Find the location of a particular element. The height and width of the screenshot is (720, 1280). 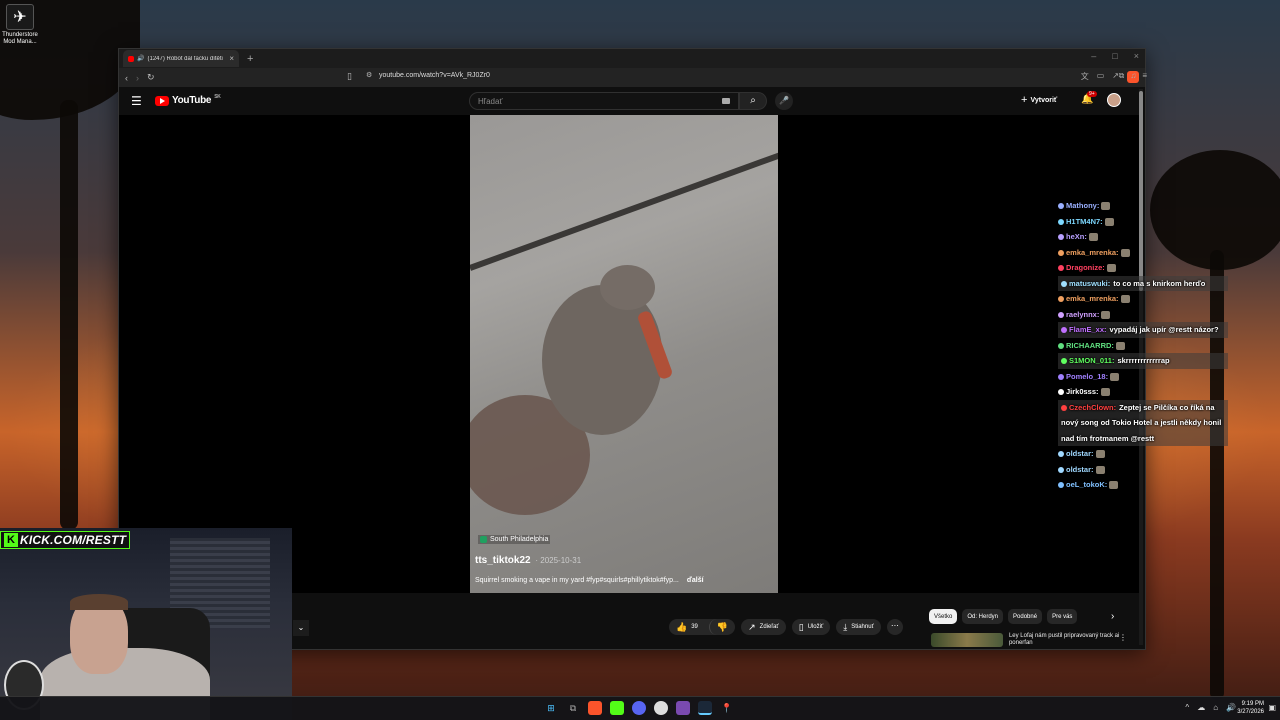

squirrel-head is located at coordinates (627, 287).